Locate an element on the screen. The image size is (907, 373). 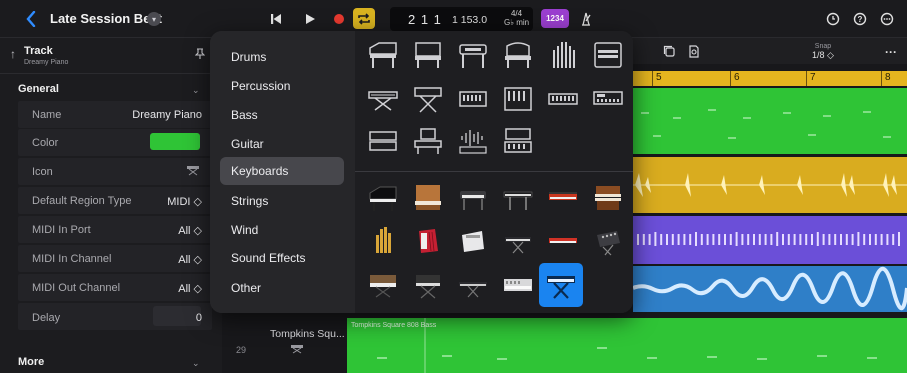
upright-piano-icon is located at coordinates (428, 55).